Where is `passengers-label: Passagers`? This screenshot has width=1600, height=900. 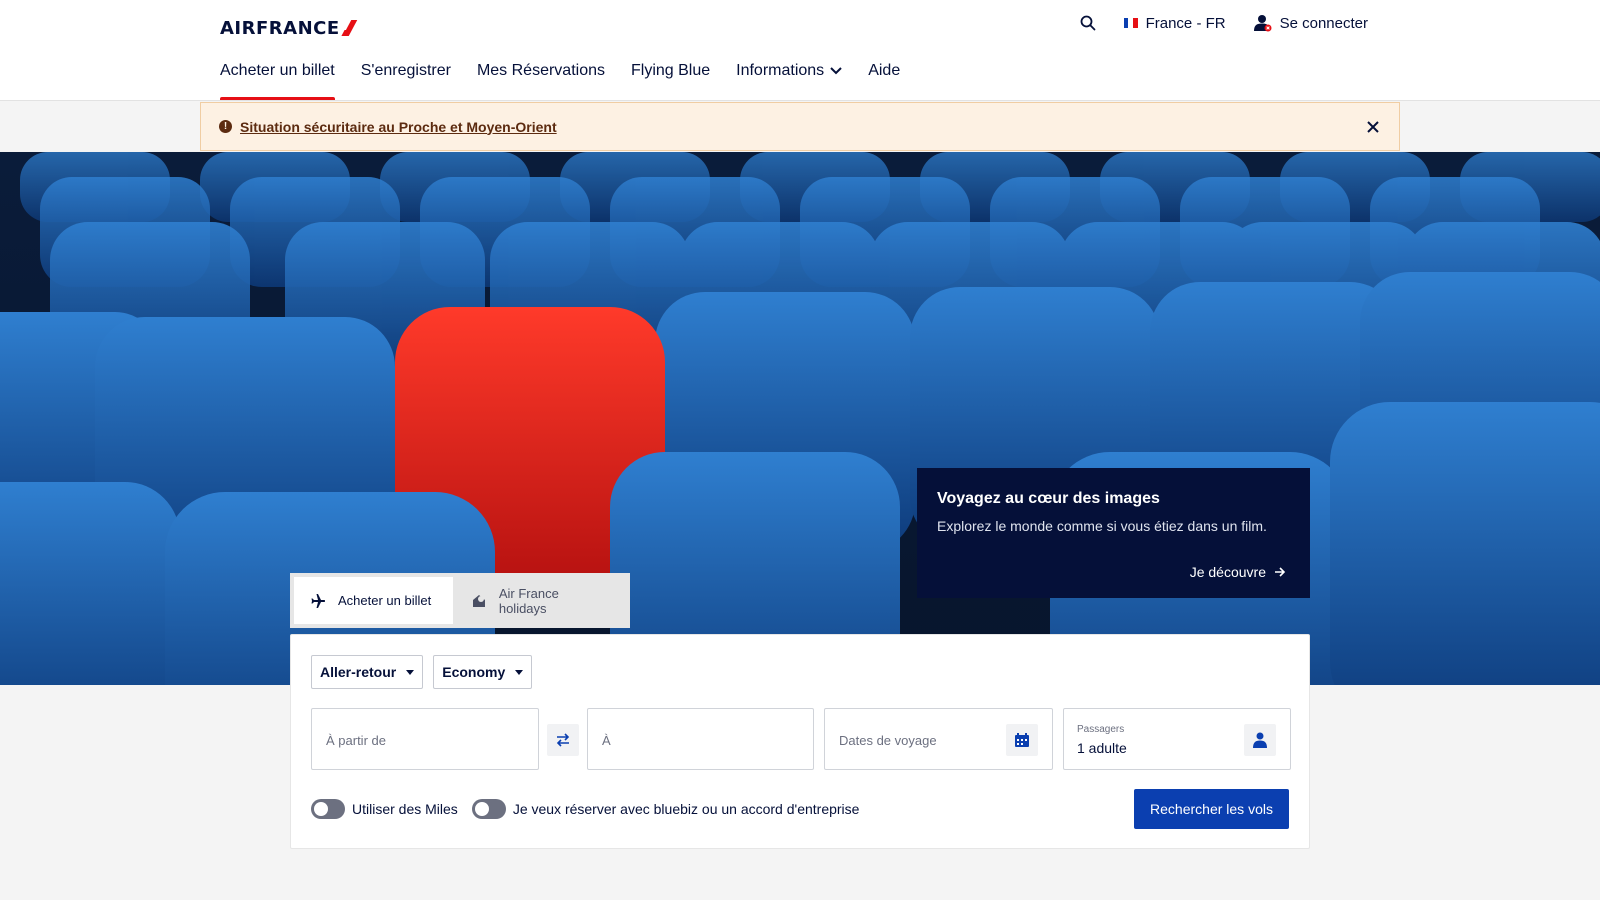 passengers-label: Passagers is located at coordinates (1101, 729).